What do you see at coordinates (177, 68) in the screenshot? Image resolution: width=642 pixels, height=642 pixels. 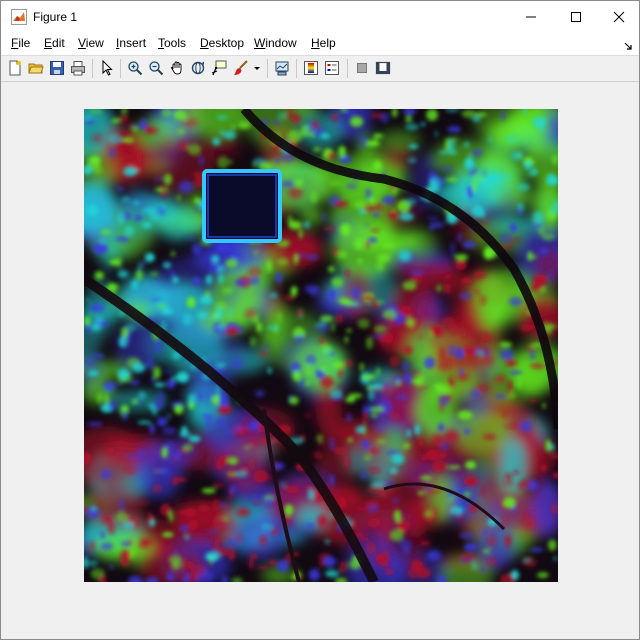 I see `pan-icon` at bounding box center [177, 68].